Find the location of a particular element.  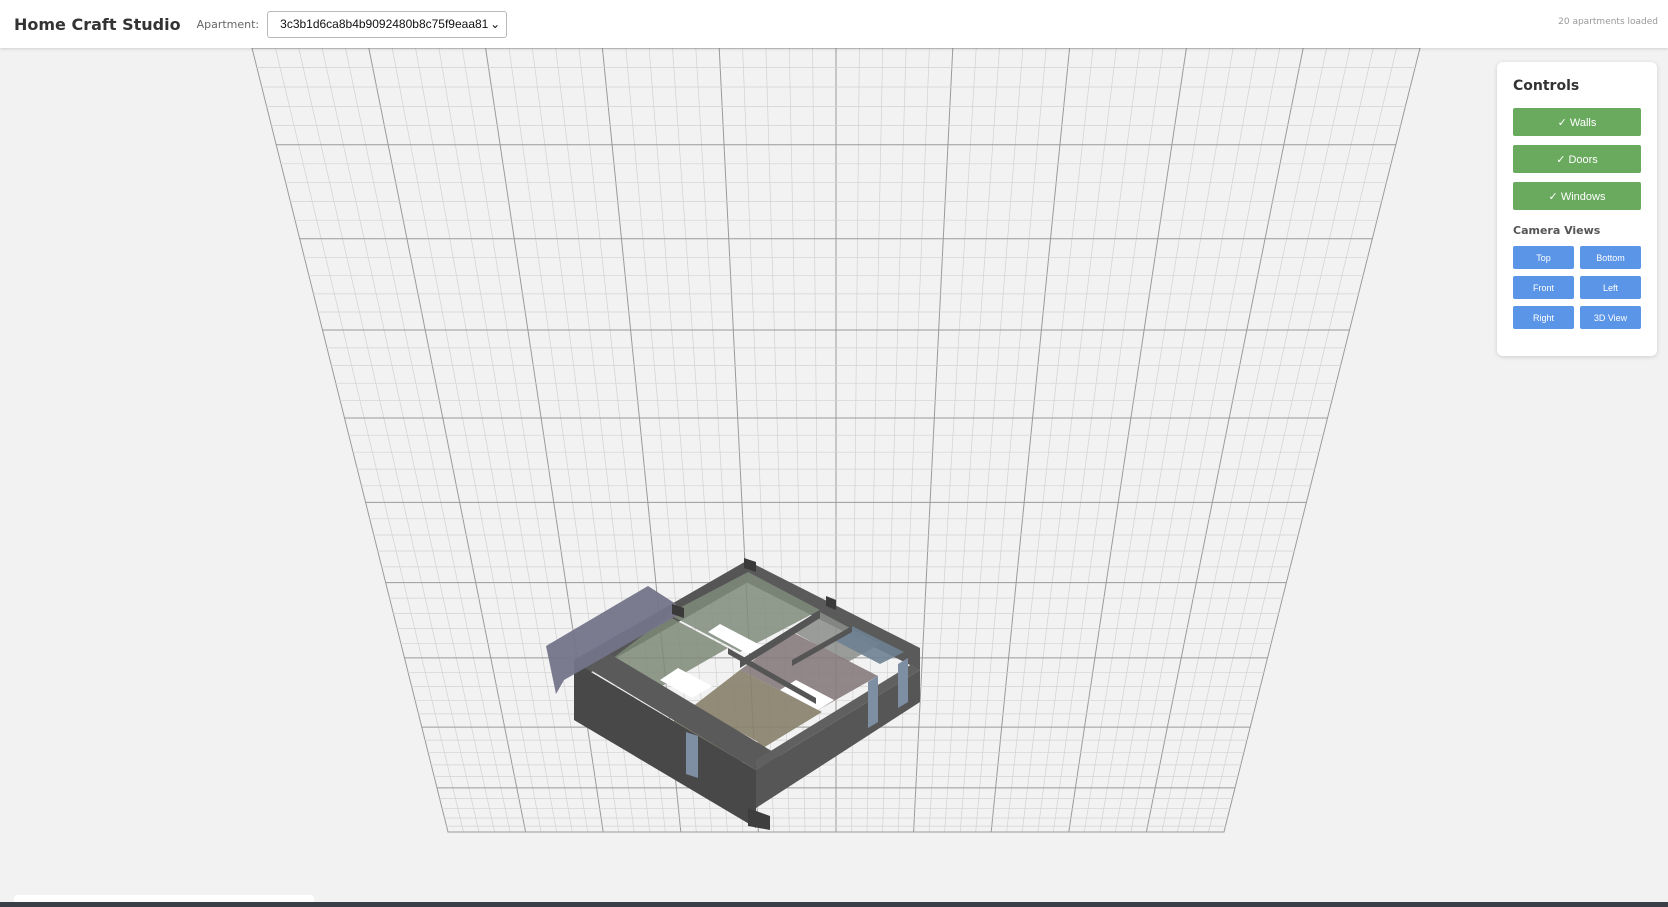

apartment-model is located at coordinates (733, 694).